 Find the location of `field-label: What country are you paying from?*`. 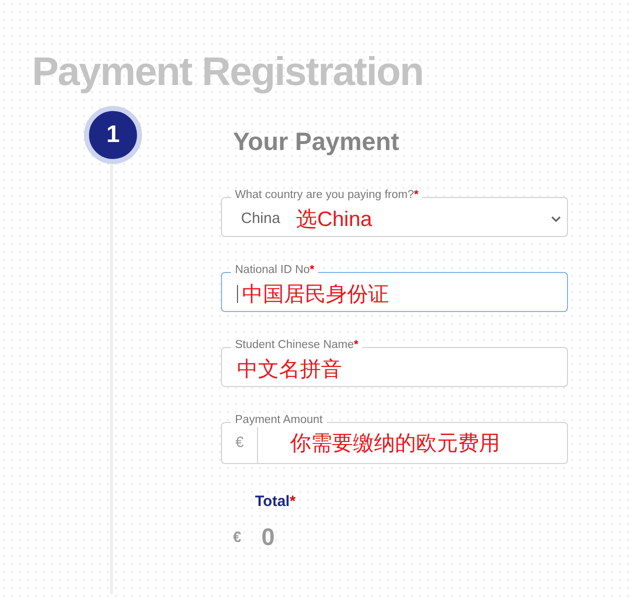

field-label: What country are you paying from?* is located at coordinates (326, 196).